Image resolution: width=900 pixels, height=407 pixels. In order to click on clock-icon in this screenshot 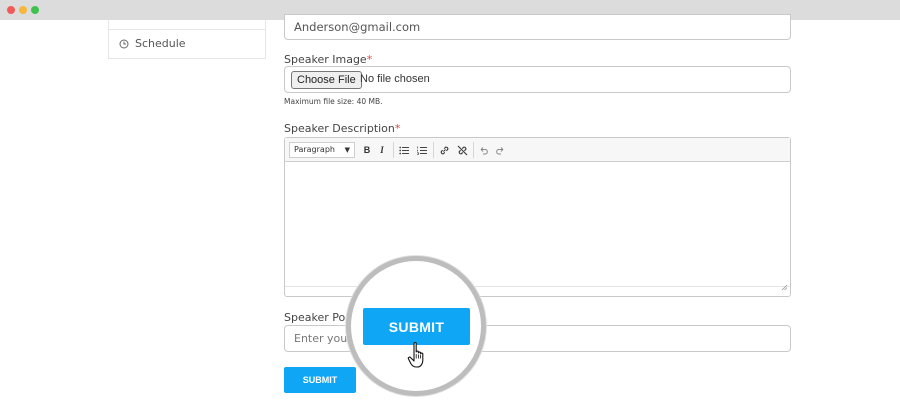, I will do `click(124, 44)`.